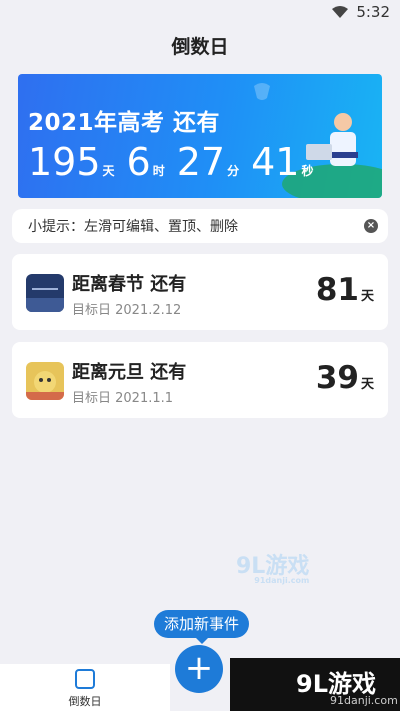 The image size is (400, 711). What do you see at coordinates (337, 378) in the screenshot?
I see `days-count: 39` at bounding box center [337, 378].